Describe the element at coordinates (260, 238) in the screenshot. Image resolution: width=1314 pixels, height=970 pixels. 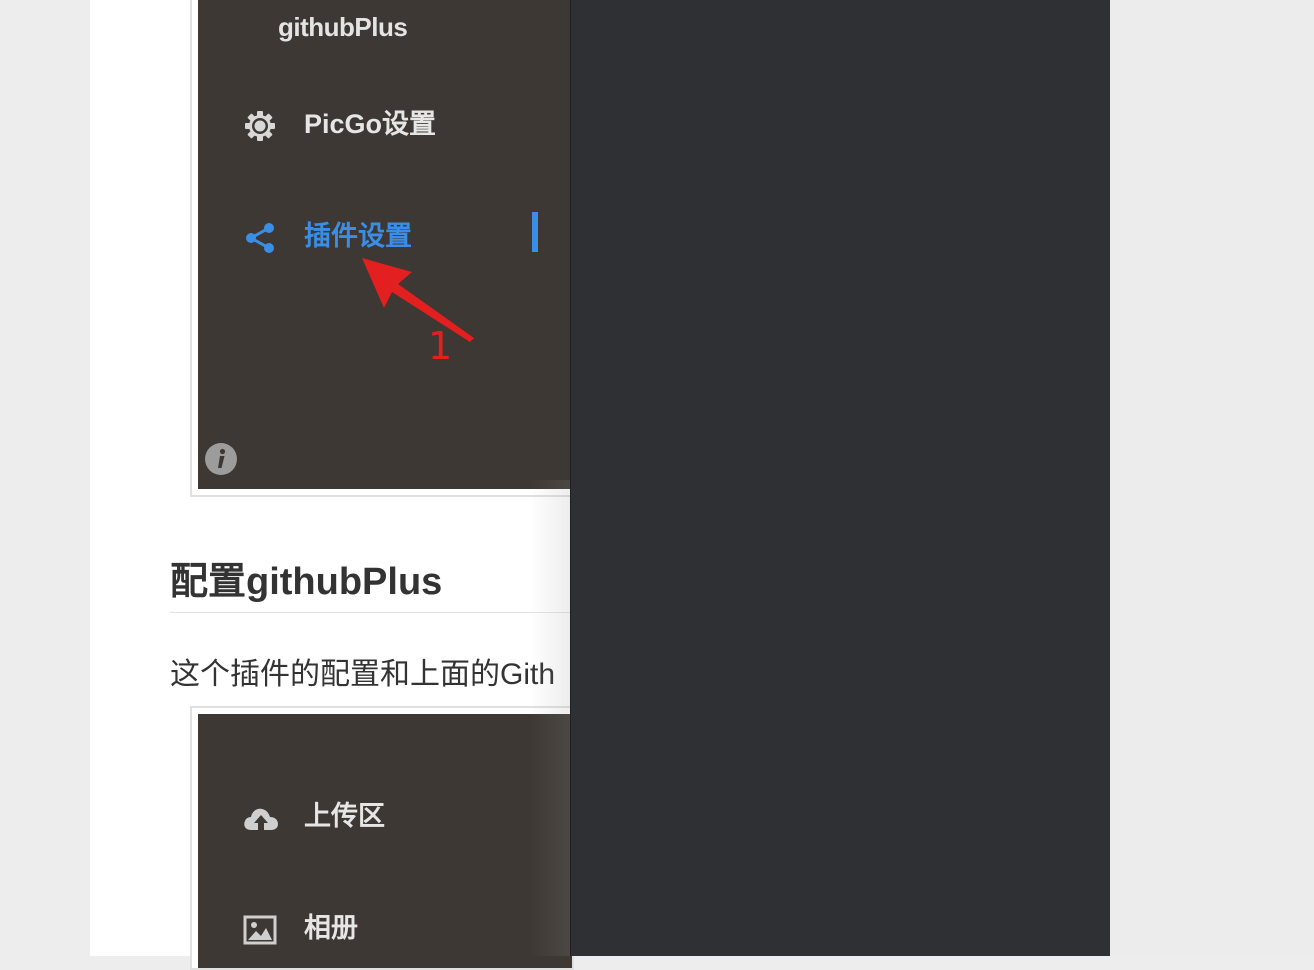
I see `share-icon` at that location.